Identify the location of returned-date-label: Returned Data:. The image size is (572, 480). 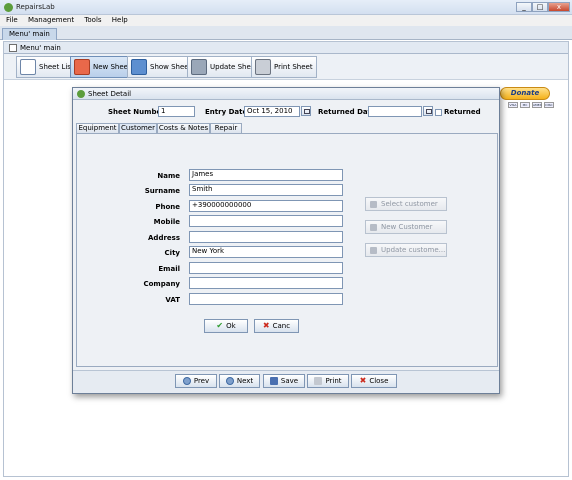
(348, 112).